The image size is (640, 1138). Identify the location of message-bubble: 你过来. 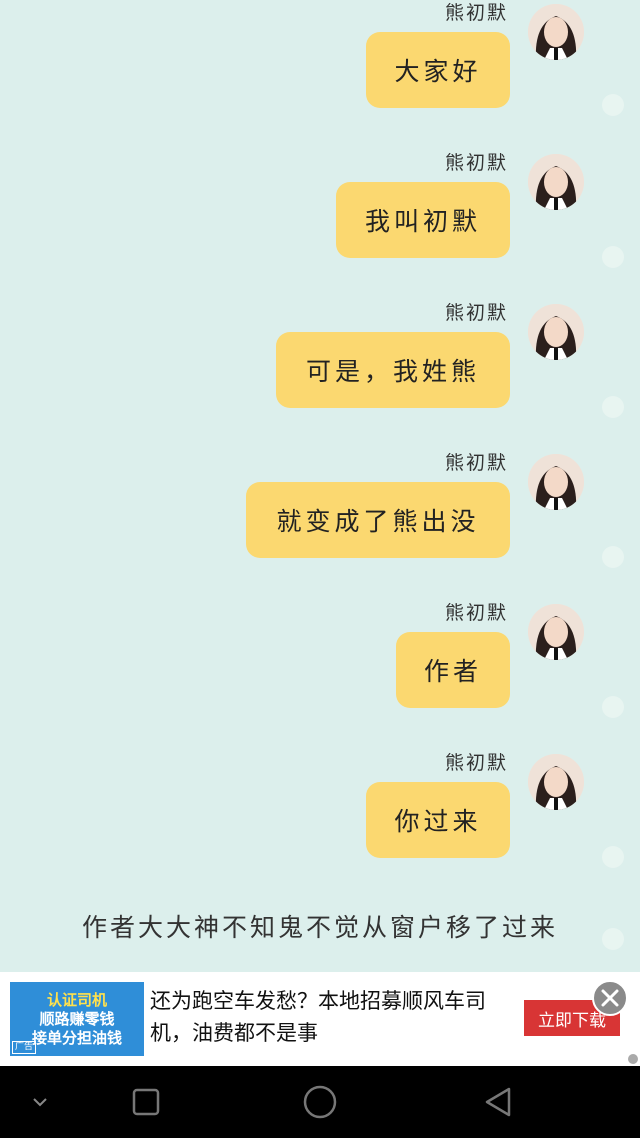
(438, 820).